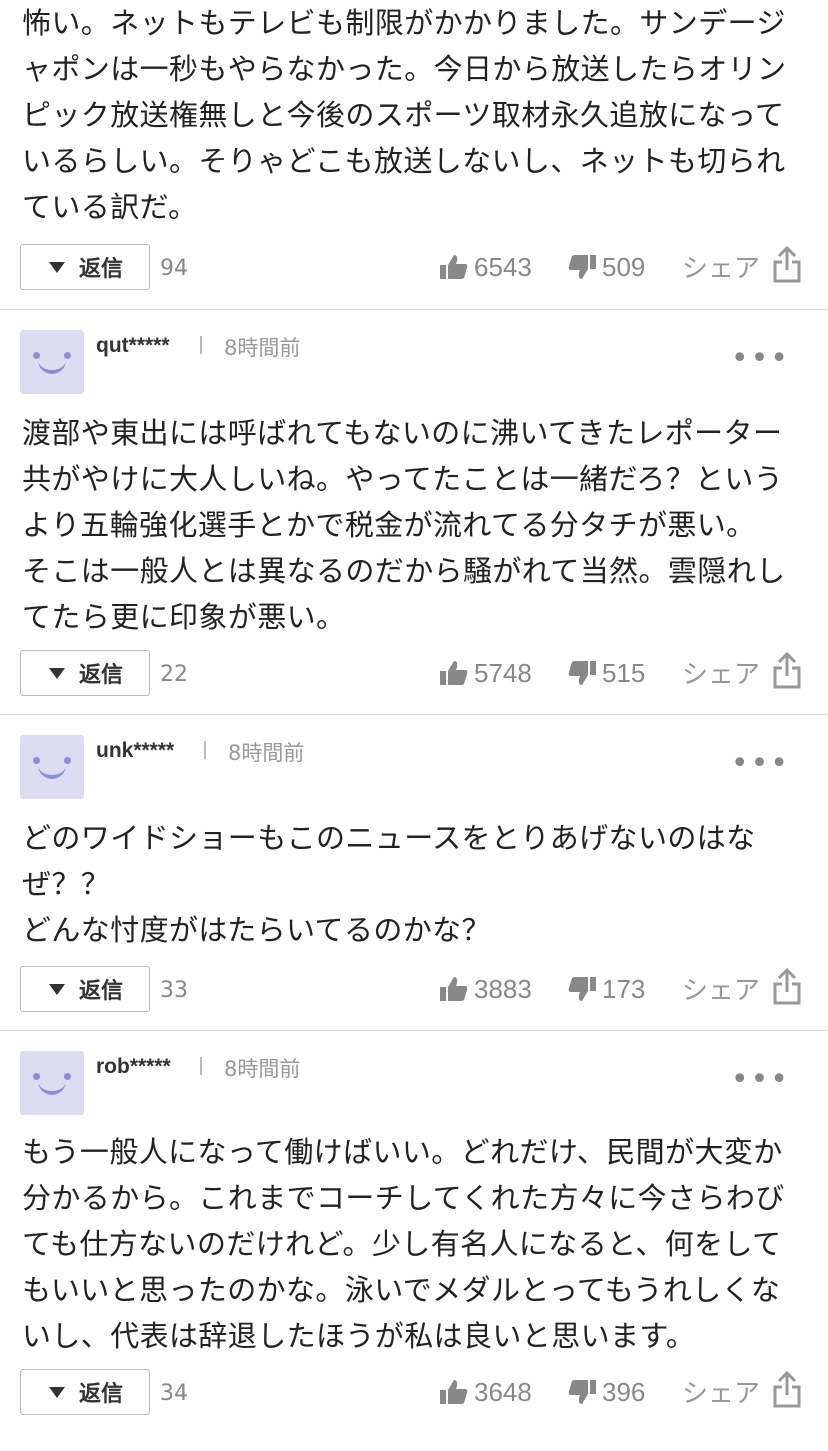  What do you see at coordinates (174, 268) in the screenshot?
I see `reply-count: 94` at bounding box center [174, 268].